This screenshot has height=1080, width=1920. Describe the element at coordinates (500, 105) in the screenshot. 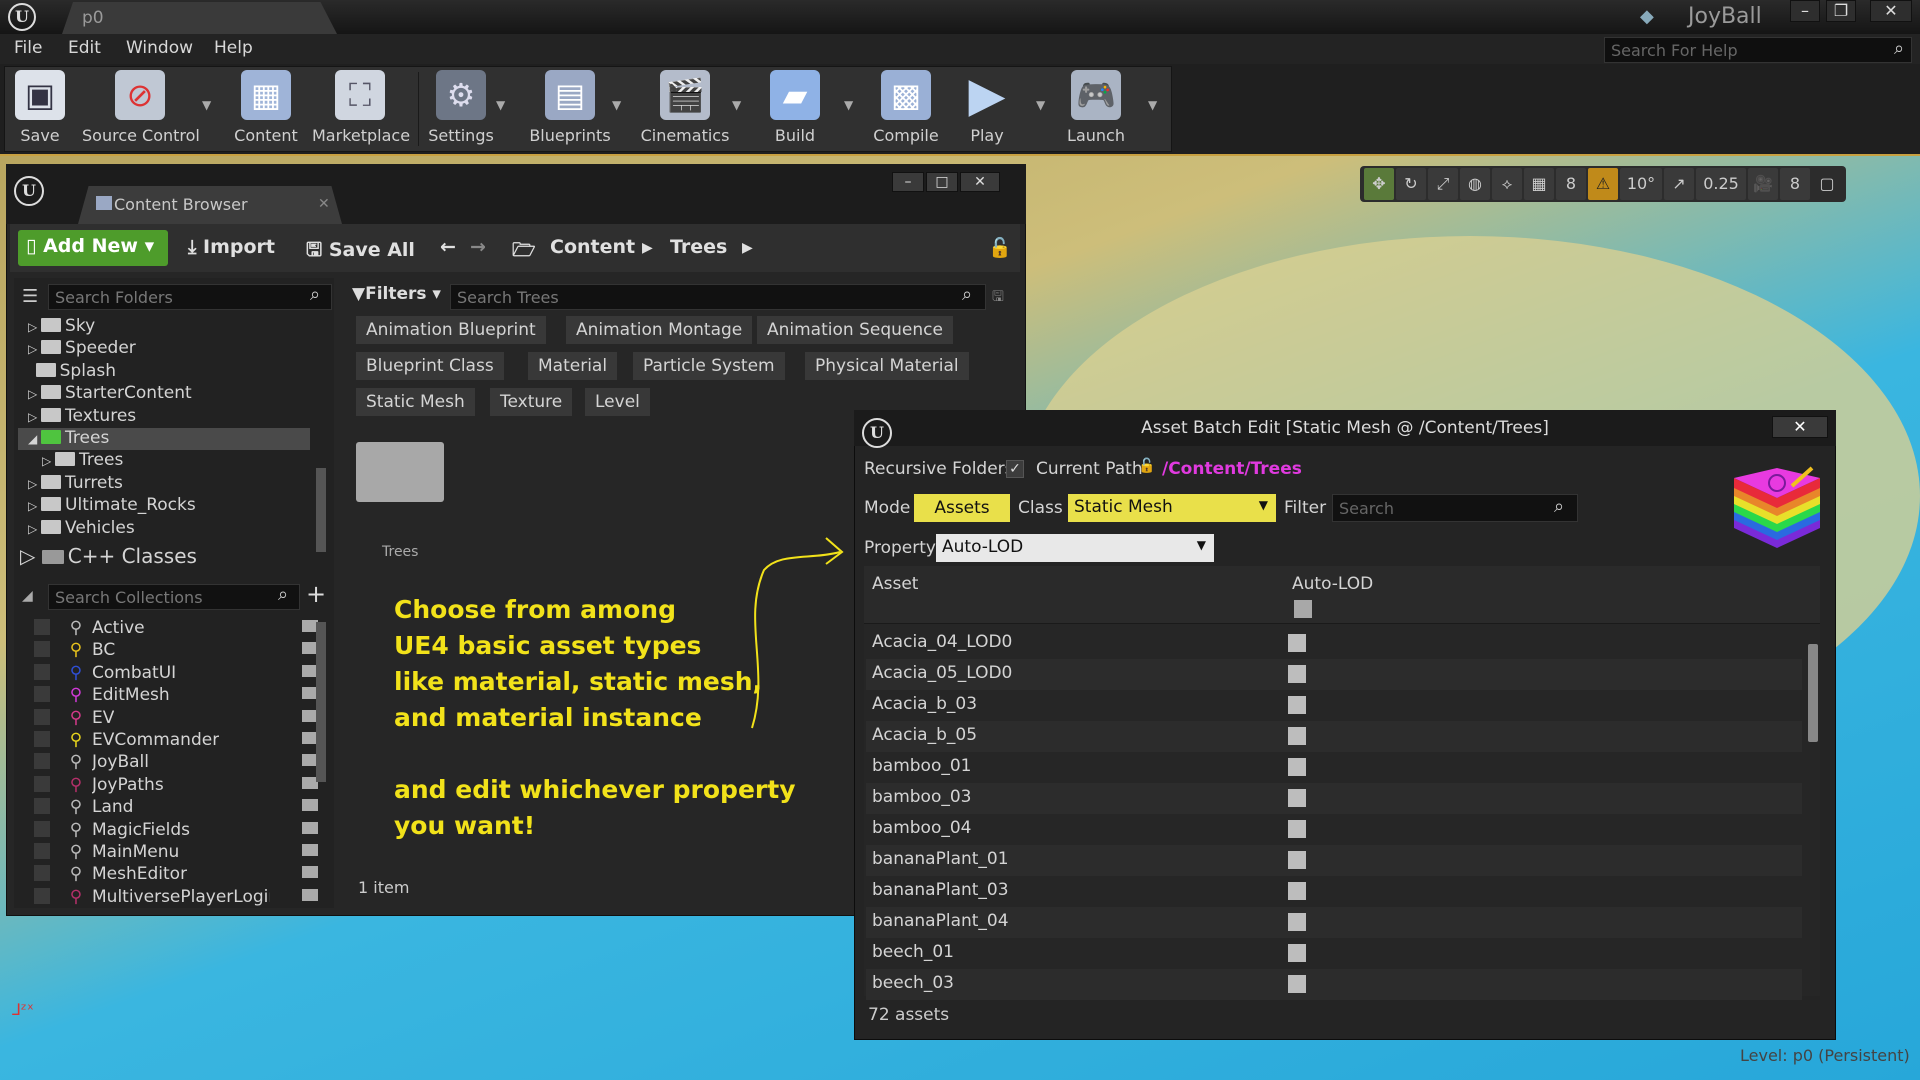

I see `settings-dropdown-icon: ▼` at that location.